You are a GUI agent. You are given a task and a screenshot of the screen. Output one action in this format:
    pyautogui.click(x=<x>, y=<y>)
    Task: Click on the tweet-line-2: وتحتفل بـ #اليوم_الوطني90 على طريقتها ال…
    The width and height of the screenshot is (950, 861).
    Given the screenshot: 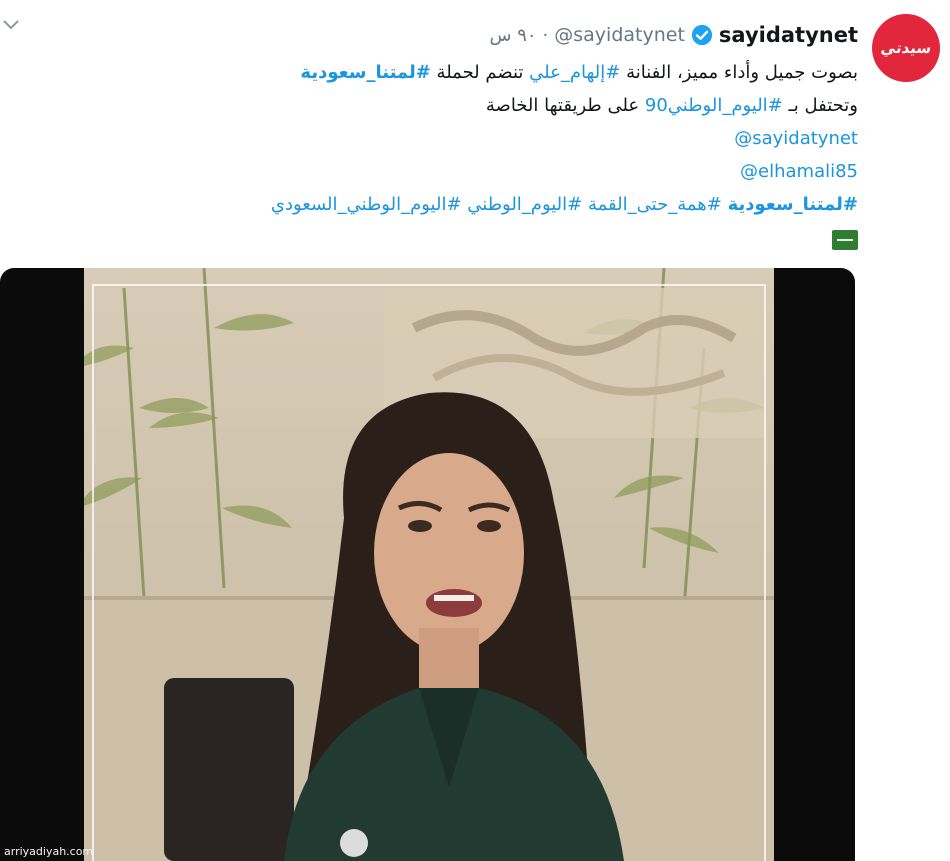 What is the action you would take?
    pyautogui.click(x=438, y=105)
    